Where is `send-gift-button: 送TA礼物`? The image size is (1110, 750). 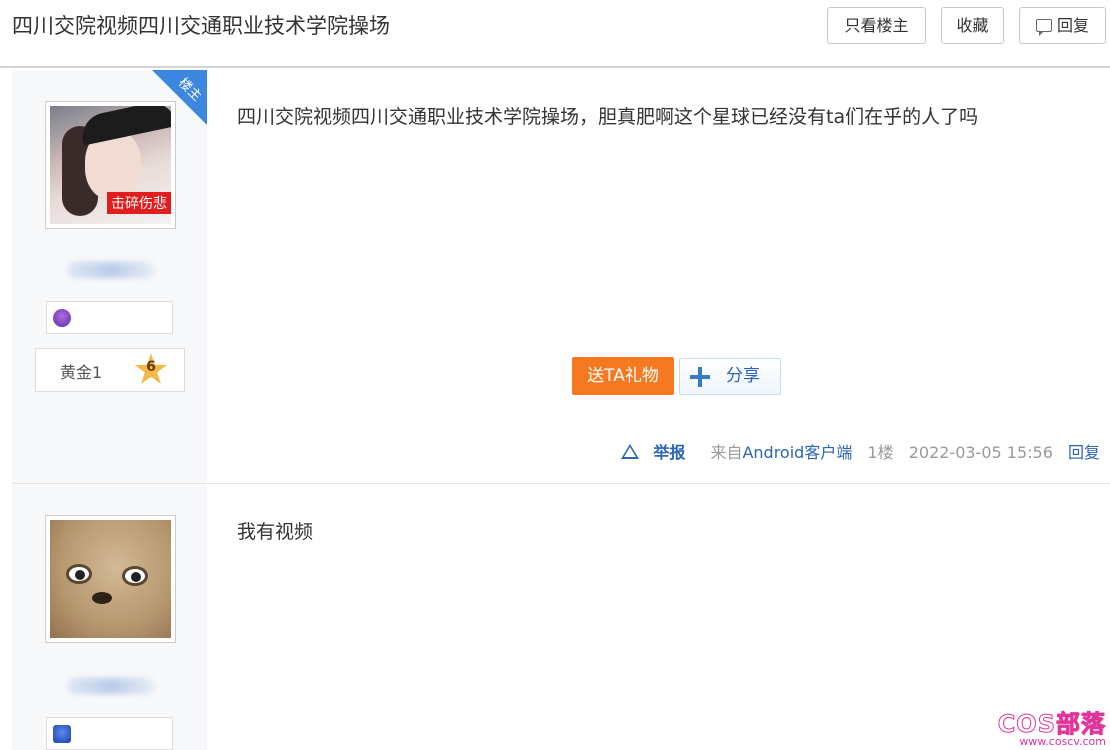 send-gift-button: 送TA礼物 is located at coordinates (623, 376).